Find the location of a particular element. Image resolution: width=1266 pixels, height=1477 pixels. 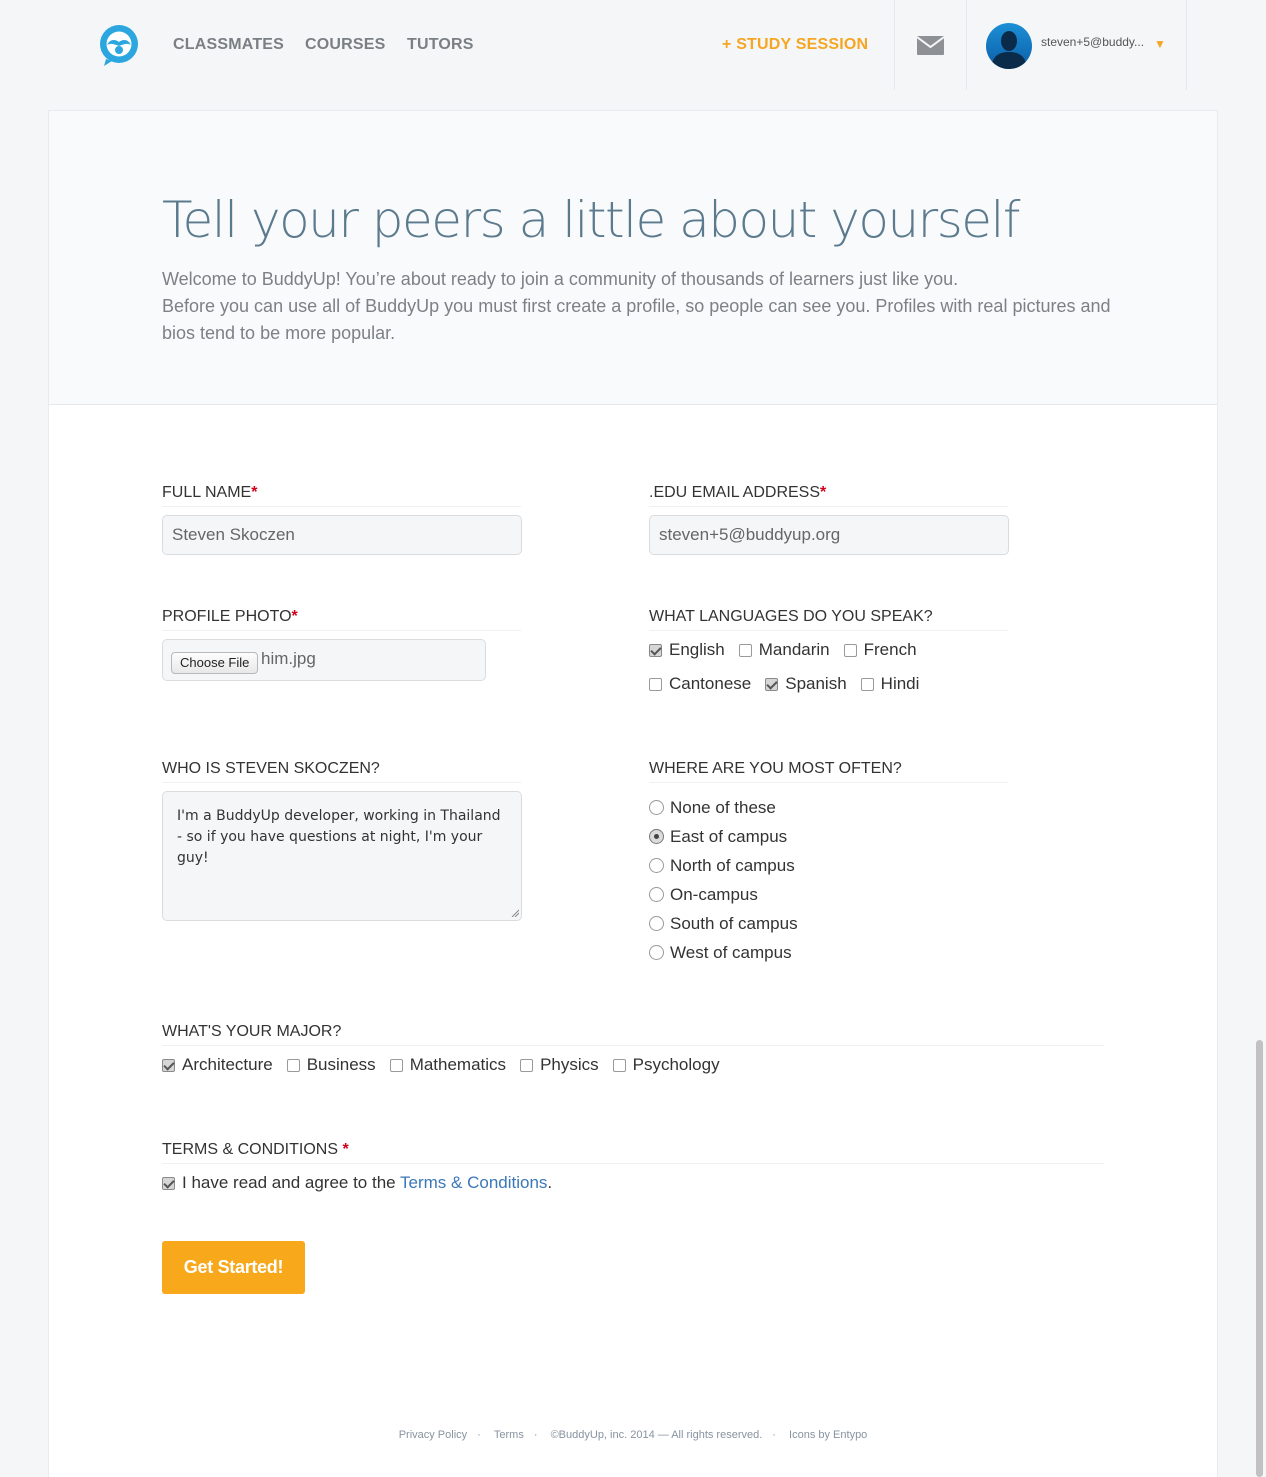

language-mandarin: Mandarin is located at coordinates (784, 650).